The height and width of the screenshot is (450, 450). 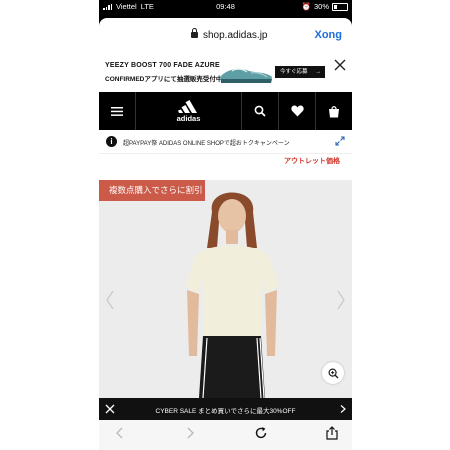 What do you see at coordinates (318, 72) in the screenshot?
I see `arrow-right-icon: →` at bounding box center [318, 72].